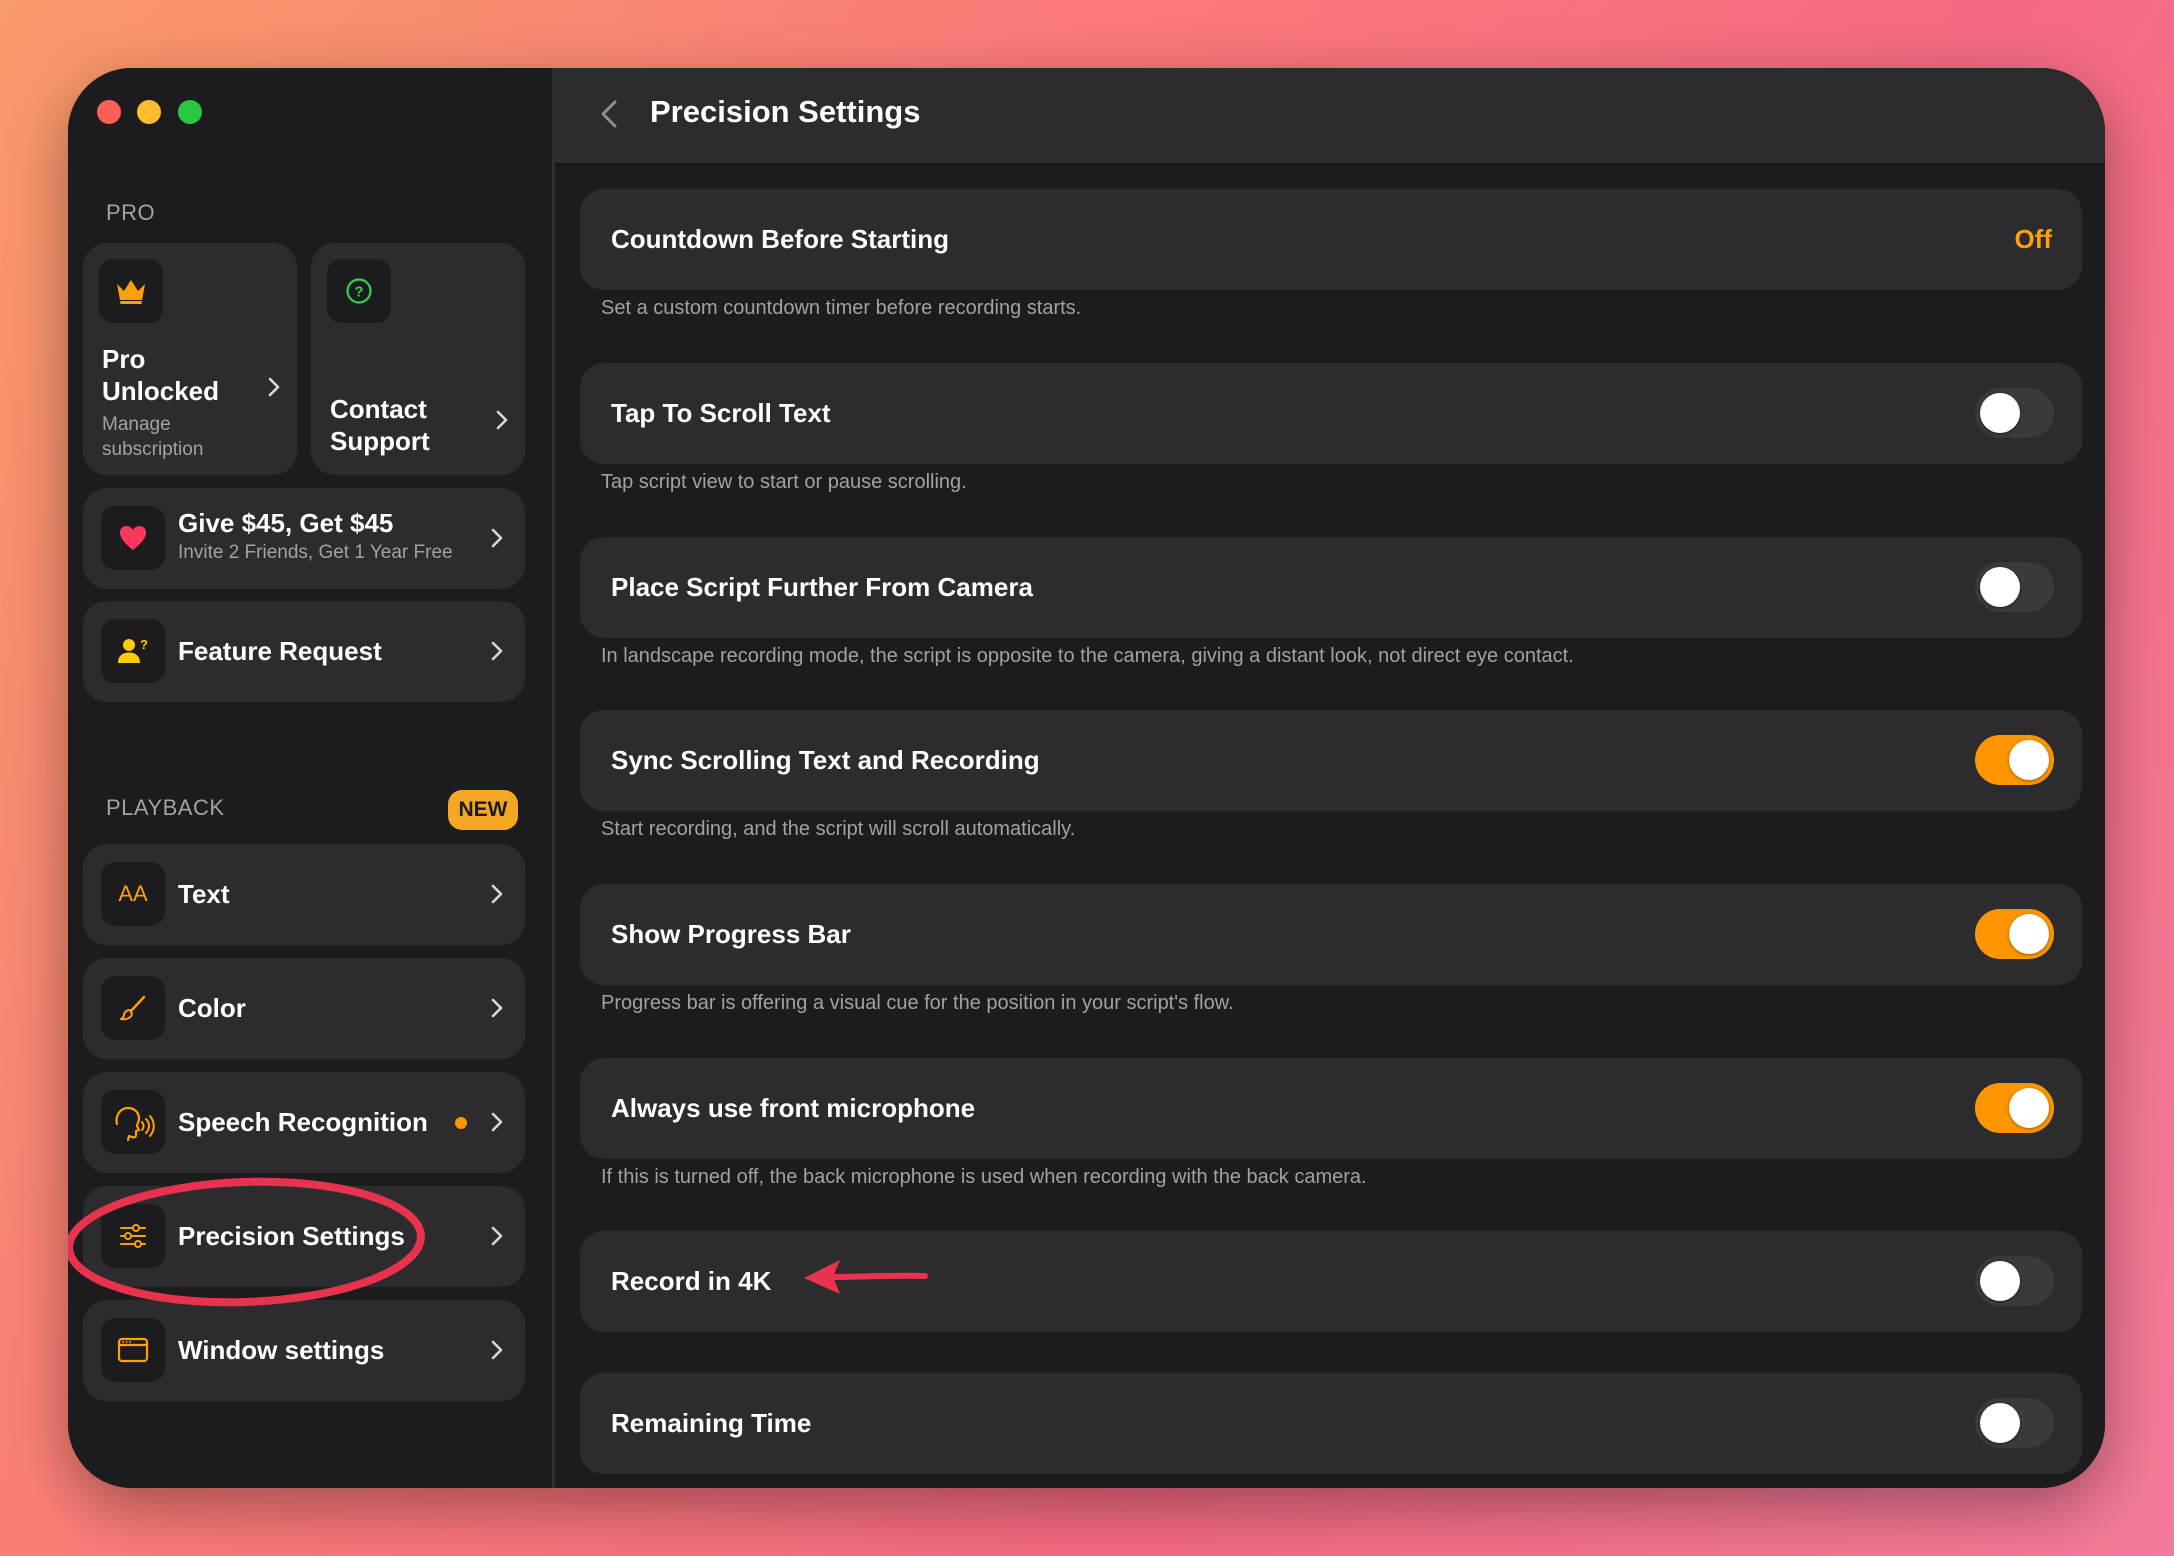  Describe the element at coordinates (483, 810) in the screenshot. I see `new-badge: NEW` at that location.